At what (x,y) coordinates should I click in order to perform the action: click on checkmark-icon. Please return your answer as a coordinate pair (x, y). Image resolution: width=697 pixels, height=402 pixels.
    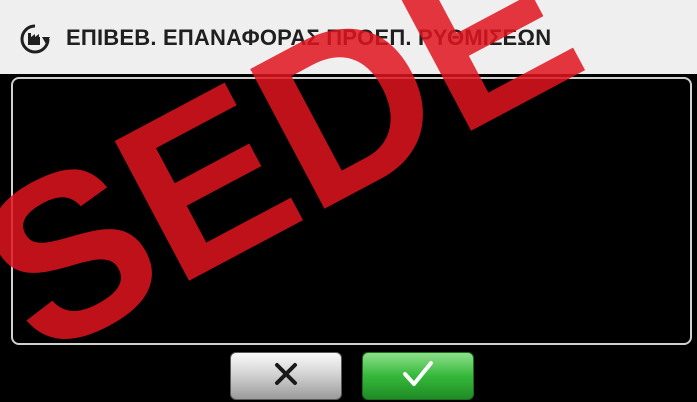
    Looking at the image, I should click on (418, 376).